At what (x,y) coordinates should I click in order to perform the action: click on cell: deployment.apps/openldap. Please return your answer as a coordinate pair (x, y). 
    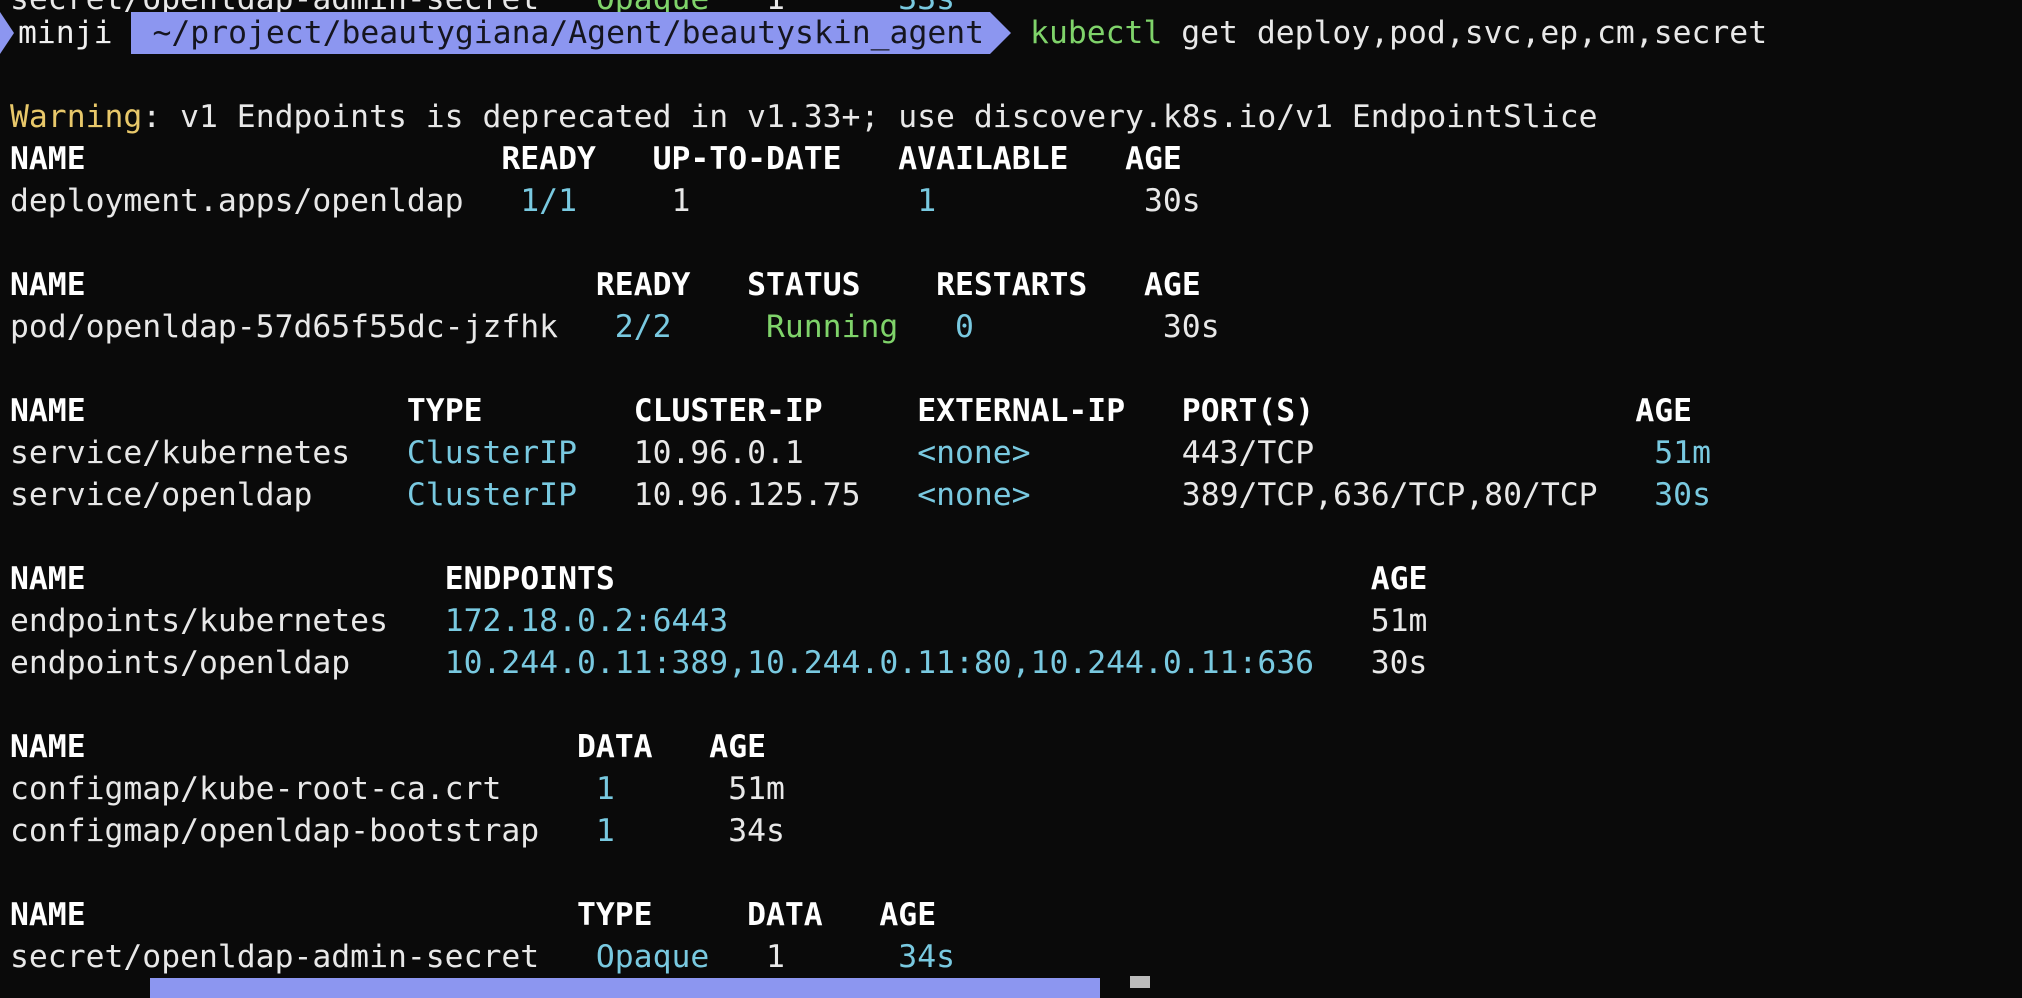
    Looking at the image, I should click on (237, 201).